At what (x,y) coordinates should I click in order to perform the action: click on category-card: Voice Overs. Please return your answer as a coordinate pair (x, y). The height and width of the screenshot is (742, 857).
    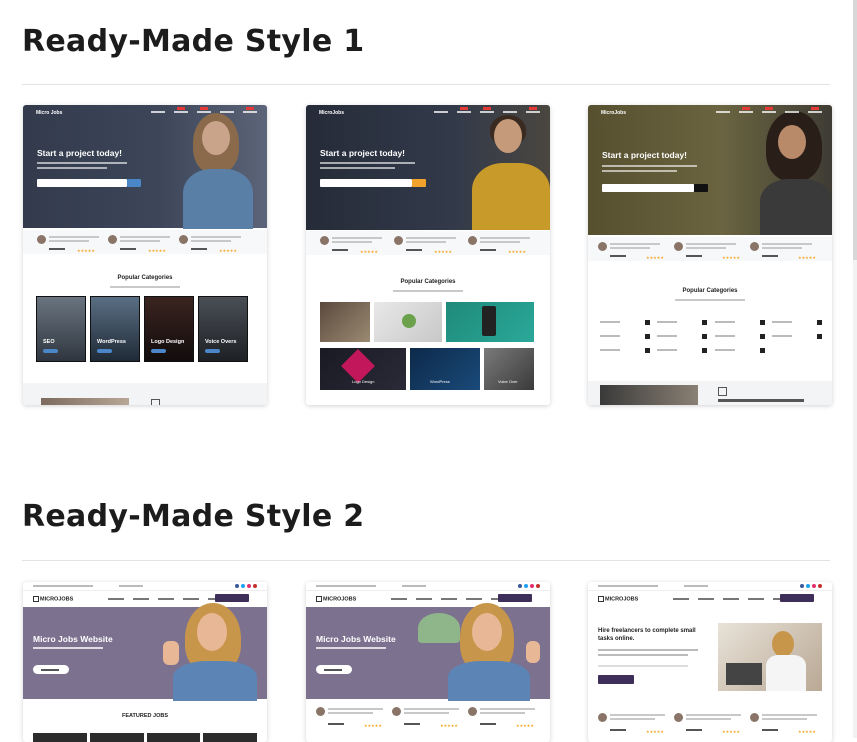
    Looking at the image, I should click on (223, 329).